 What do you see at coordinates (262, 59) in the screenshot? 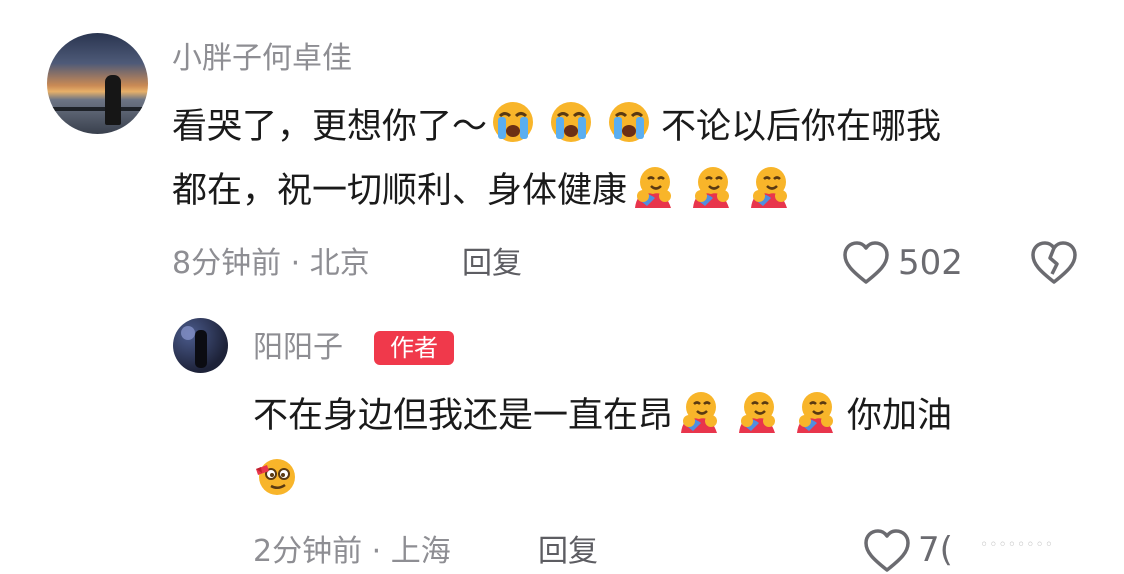
I see `commenter-username: 小胖子何卓佳` at bounding box center [262, 59].